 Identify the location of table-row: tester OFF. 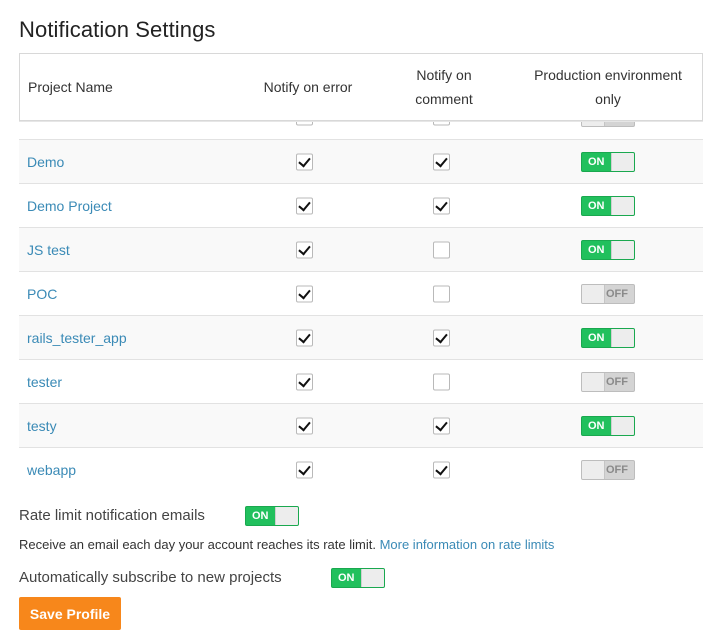
(361, 382).